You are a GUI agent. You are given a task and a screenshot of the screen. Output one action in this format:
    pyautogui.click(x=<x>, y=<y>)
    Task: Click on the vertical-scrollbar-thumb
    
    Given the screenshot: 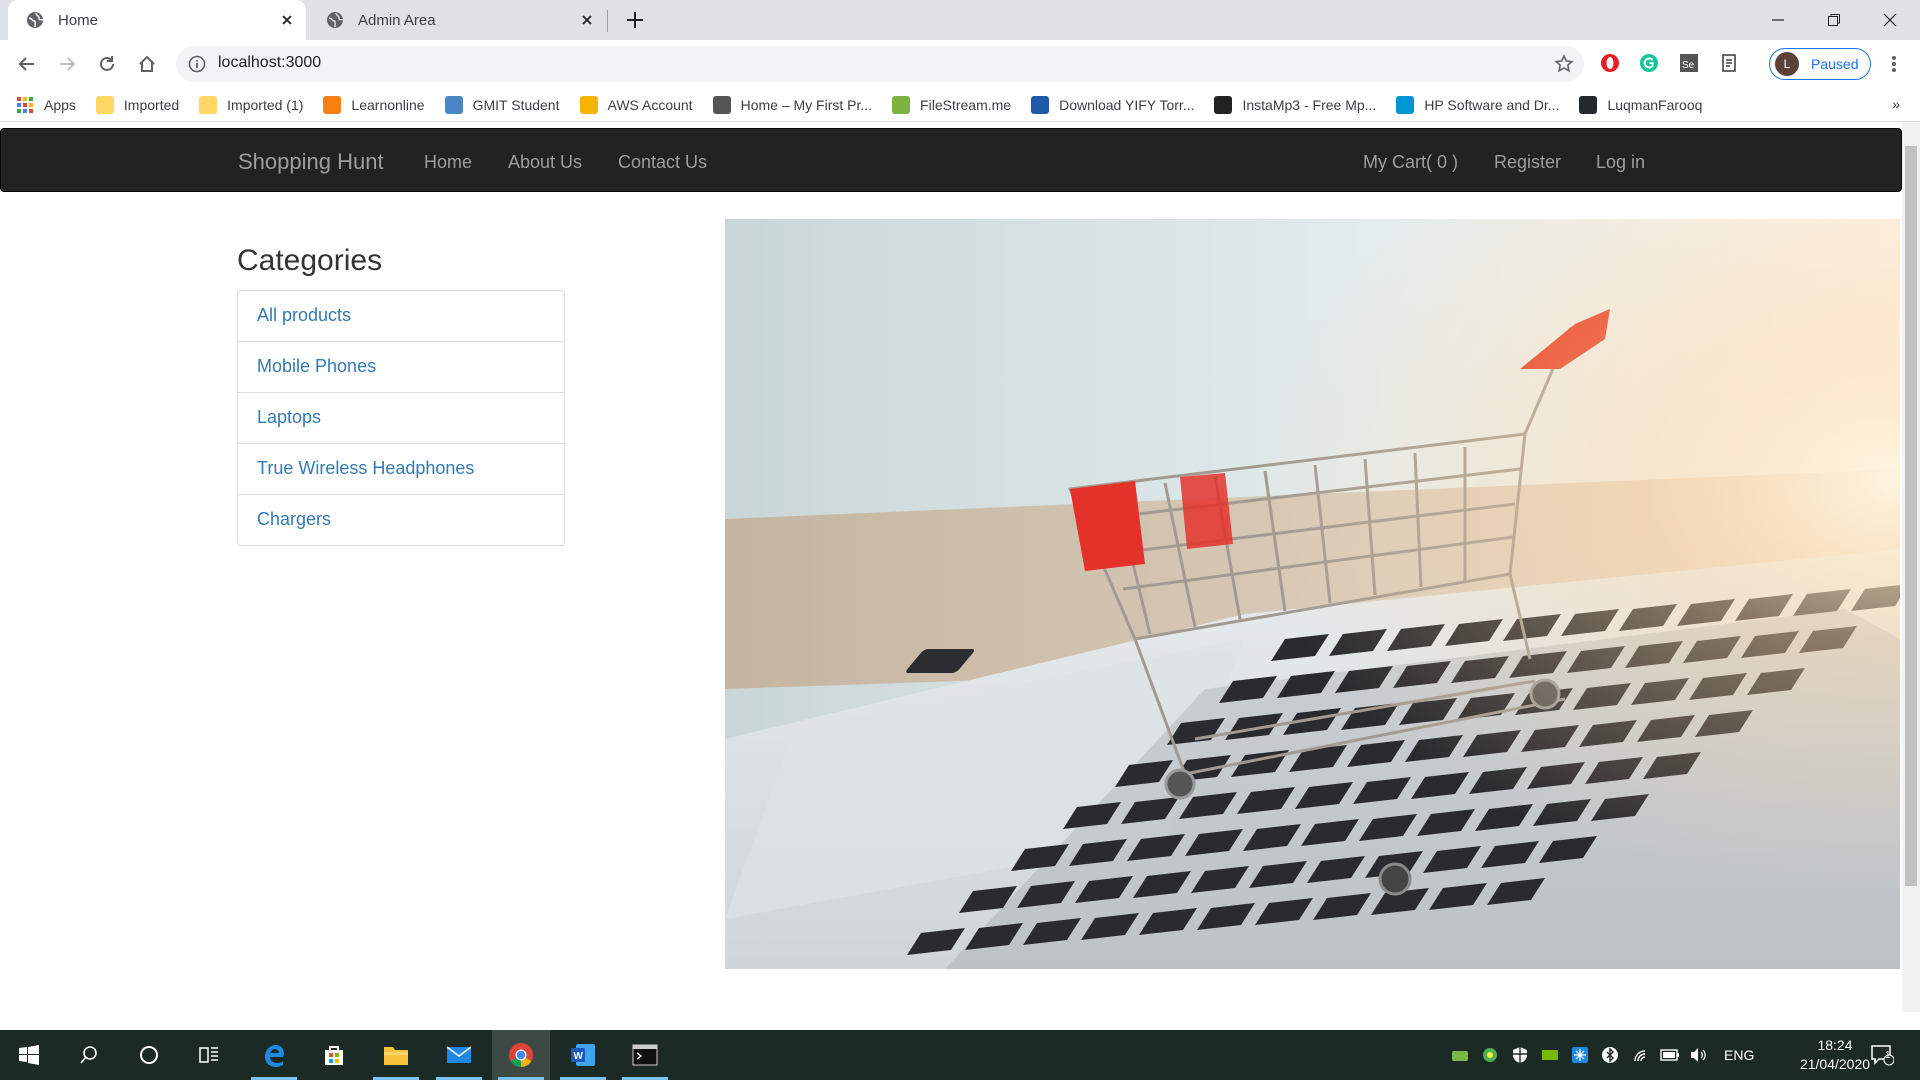 What is the action you would take?
    pyautogui.click(x=1911, y=516)
    